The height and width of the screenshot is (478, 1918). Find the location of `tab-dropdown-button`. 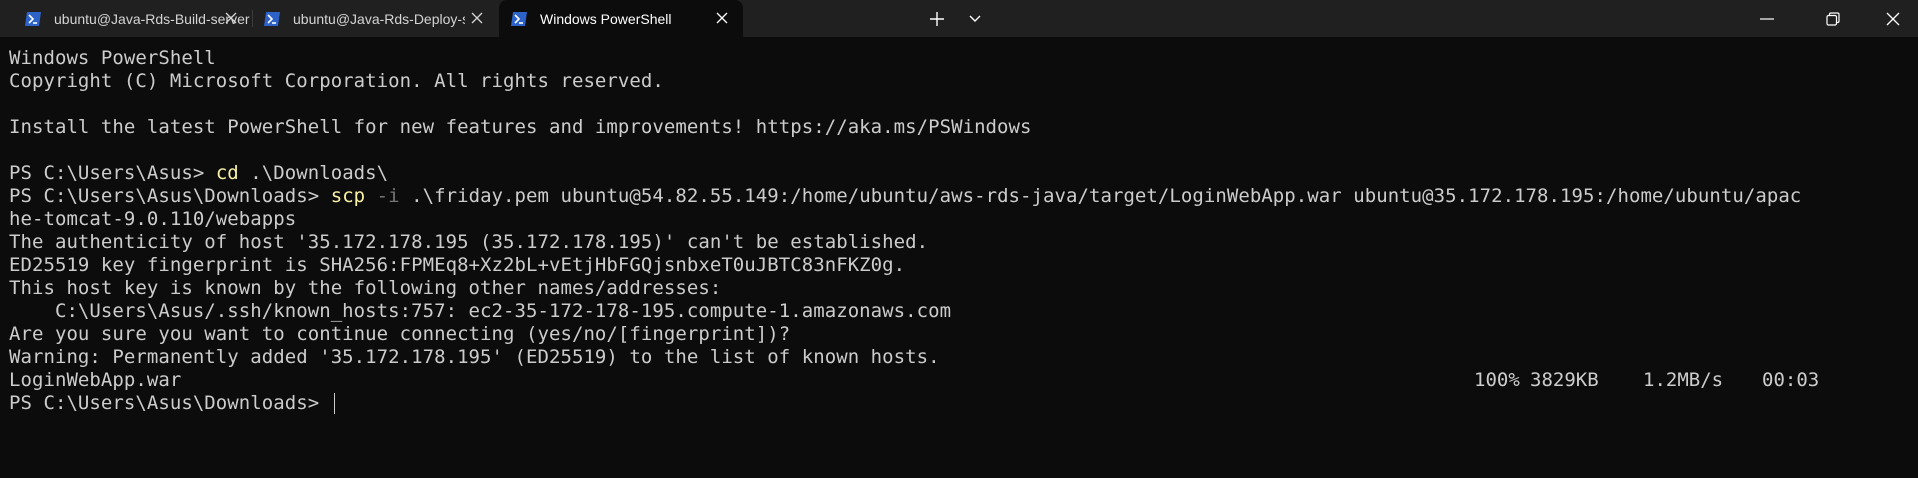

tab-dropdown-button is located at coordinates (975, 18).